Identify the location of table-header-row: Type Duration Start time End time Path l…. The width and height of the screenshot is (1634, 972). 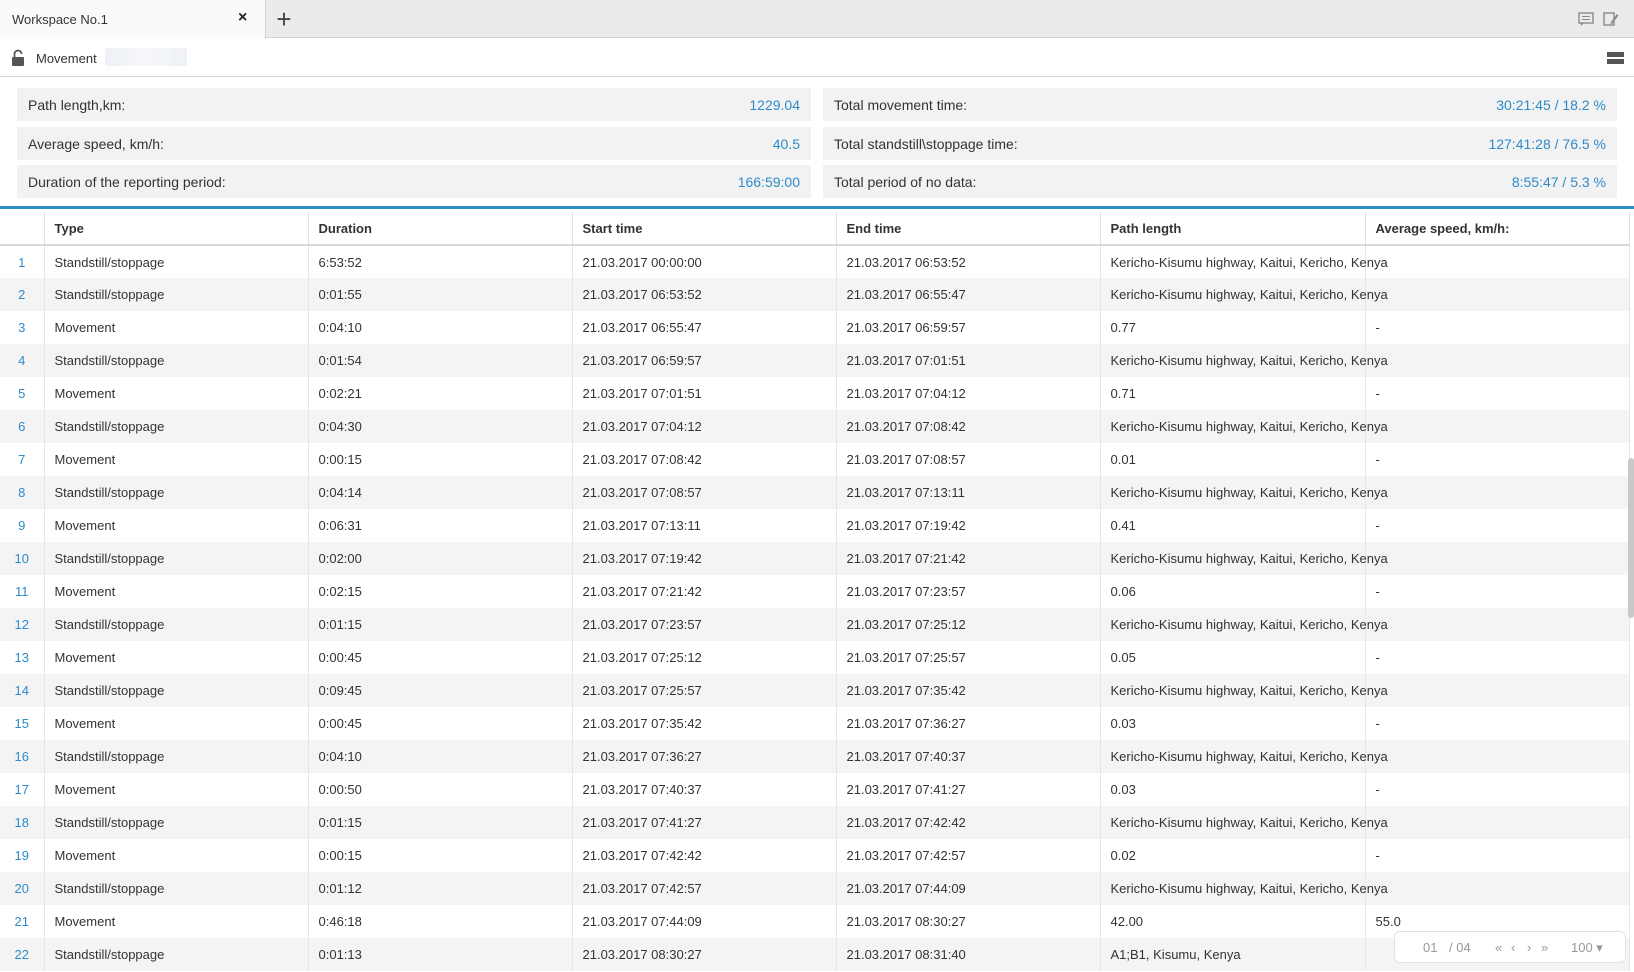
(815, 229).